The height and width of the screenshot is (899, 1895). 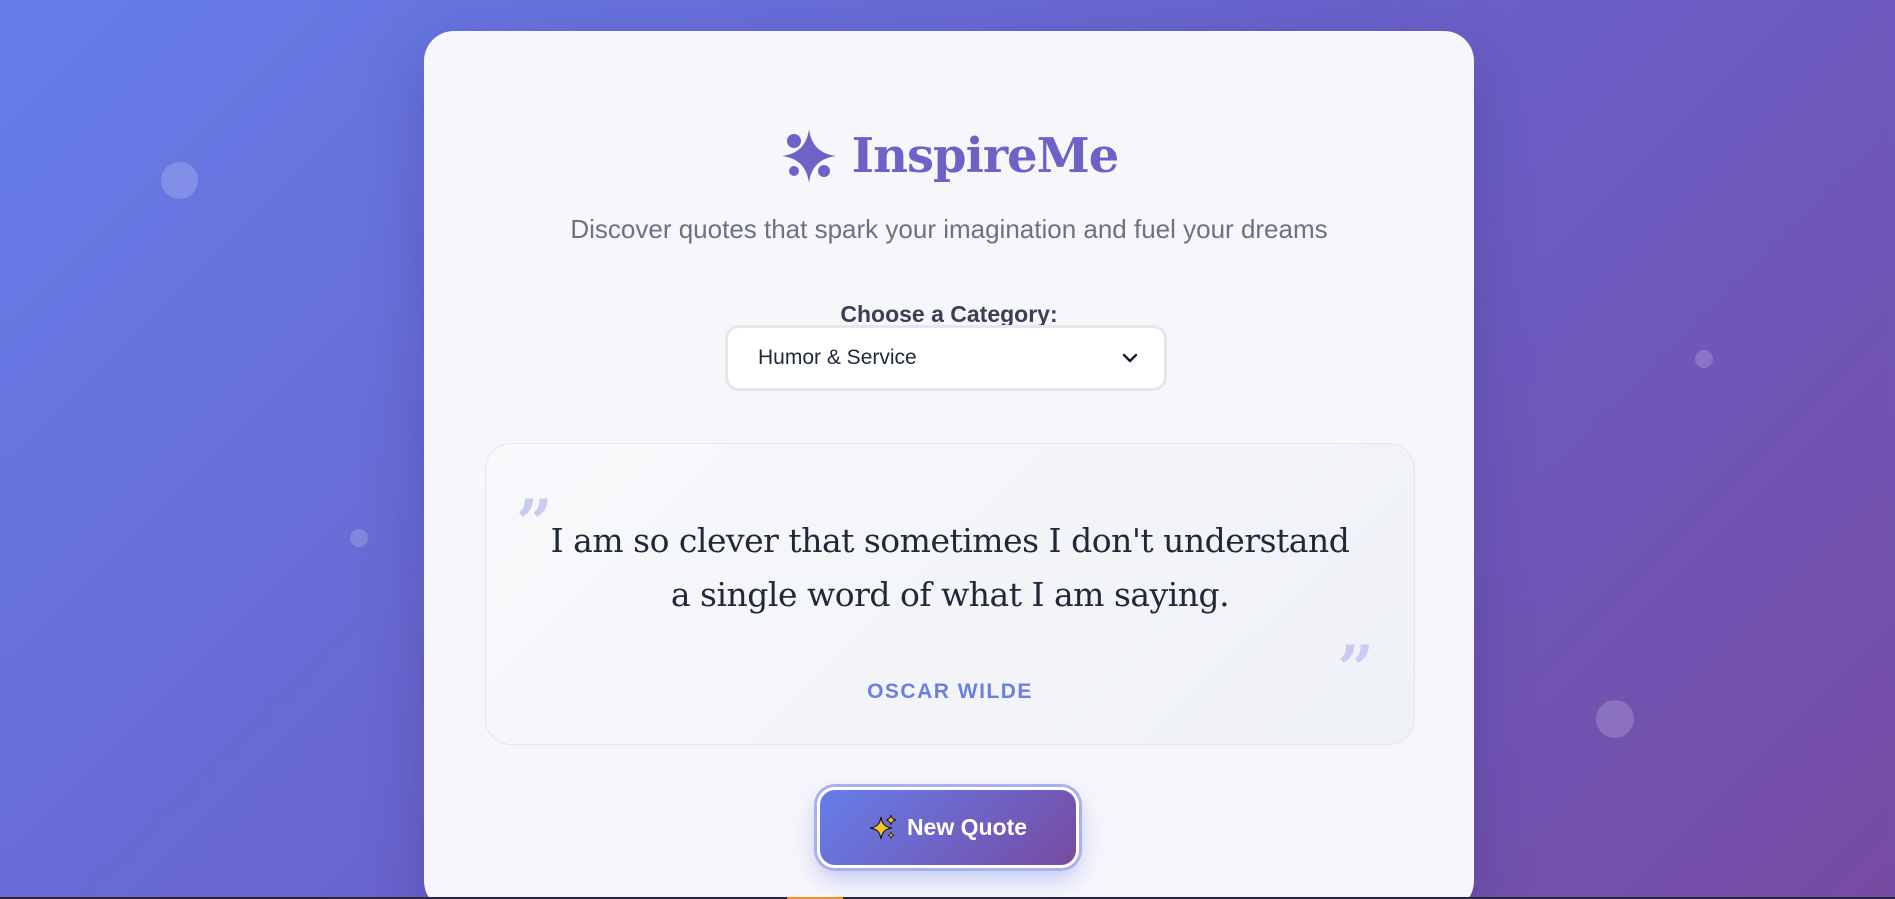 I want to click on category-label: Choose a Category:, so click(x=949, y=314).